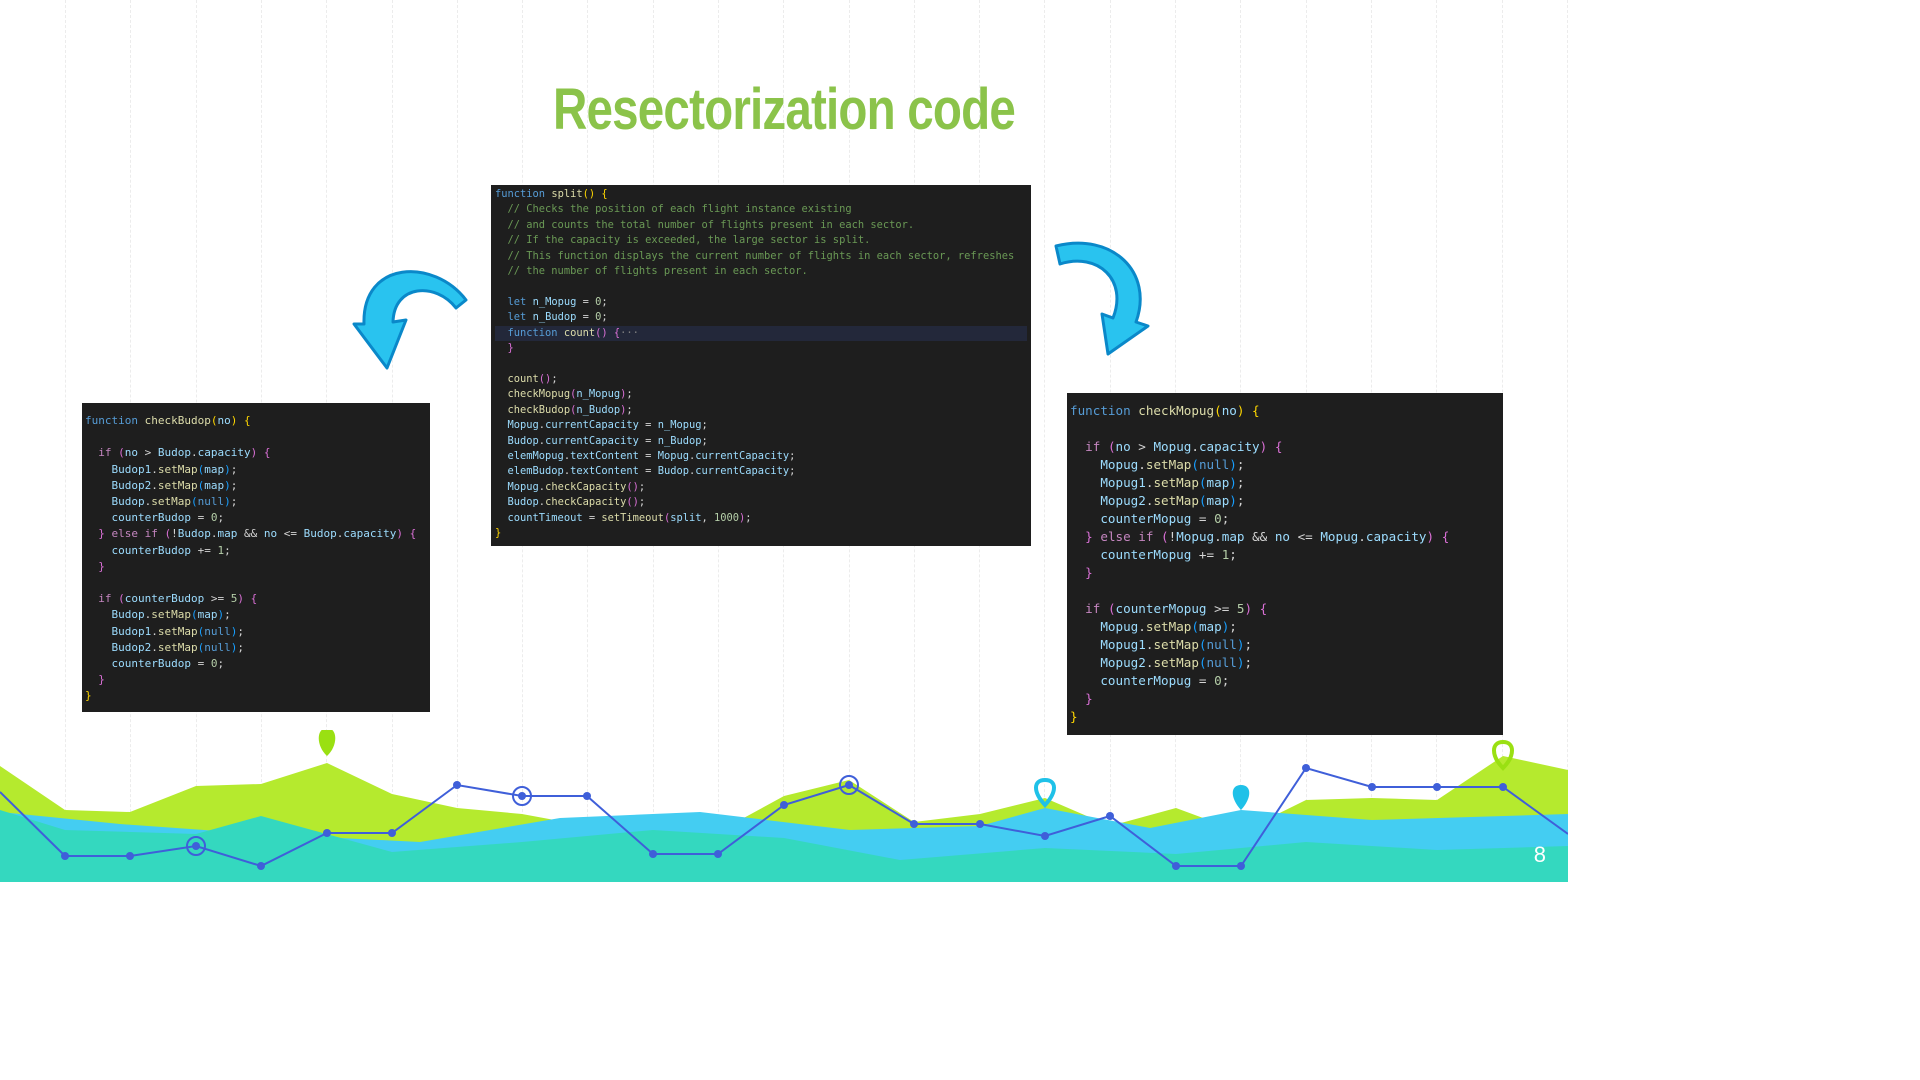 Image resolution: width=1920 pixels, height=1080 pixels. Describe the element at coordinates (727, 517) in the screenshot. I see `code-token: 1000` at that location.